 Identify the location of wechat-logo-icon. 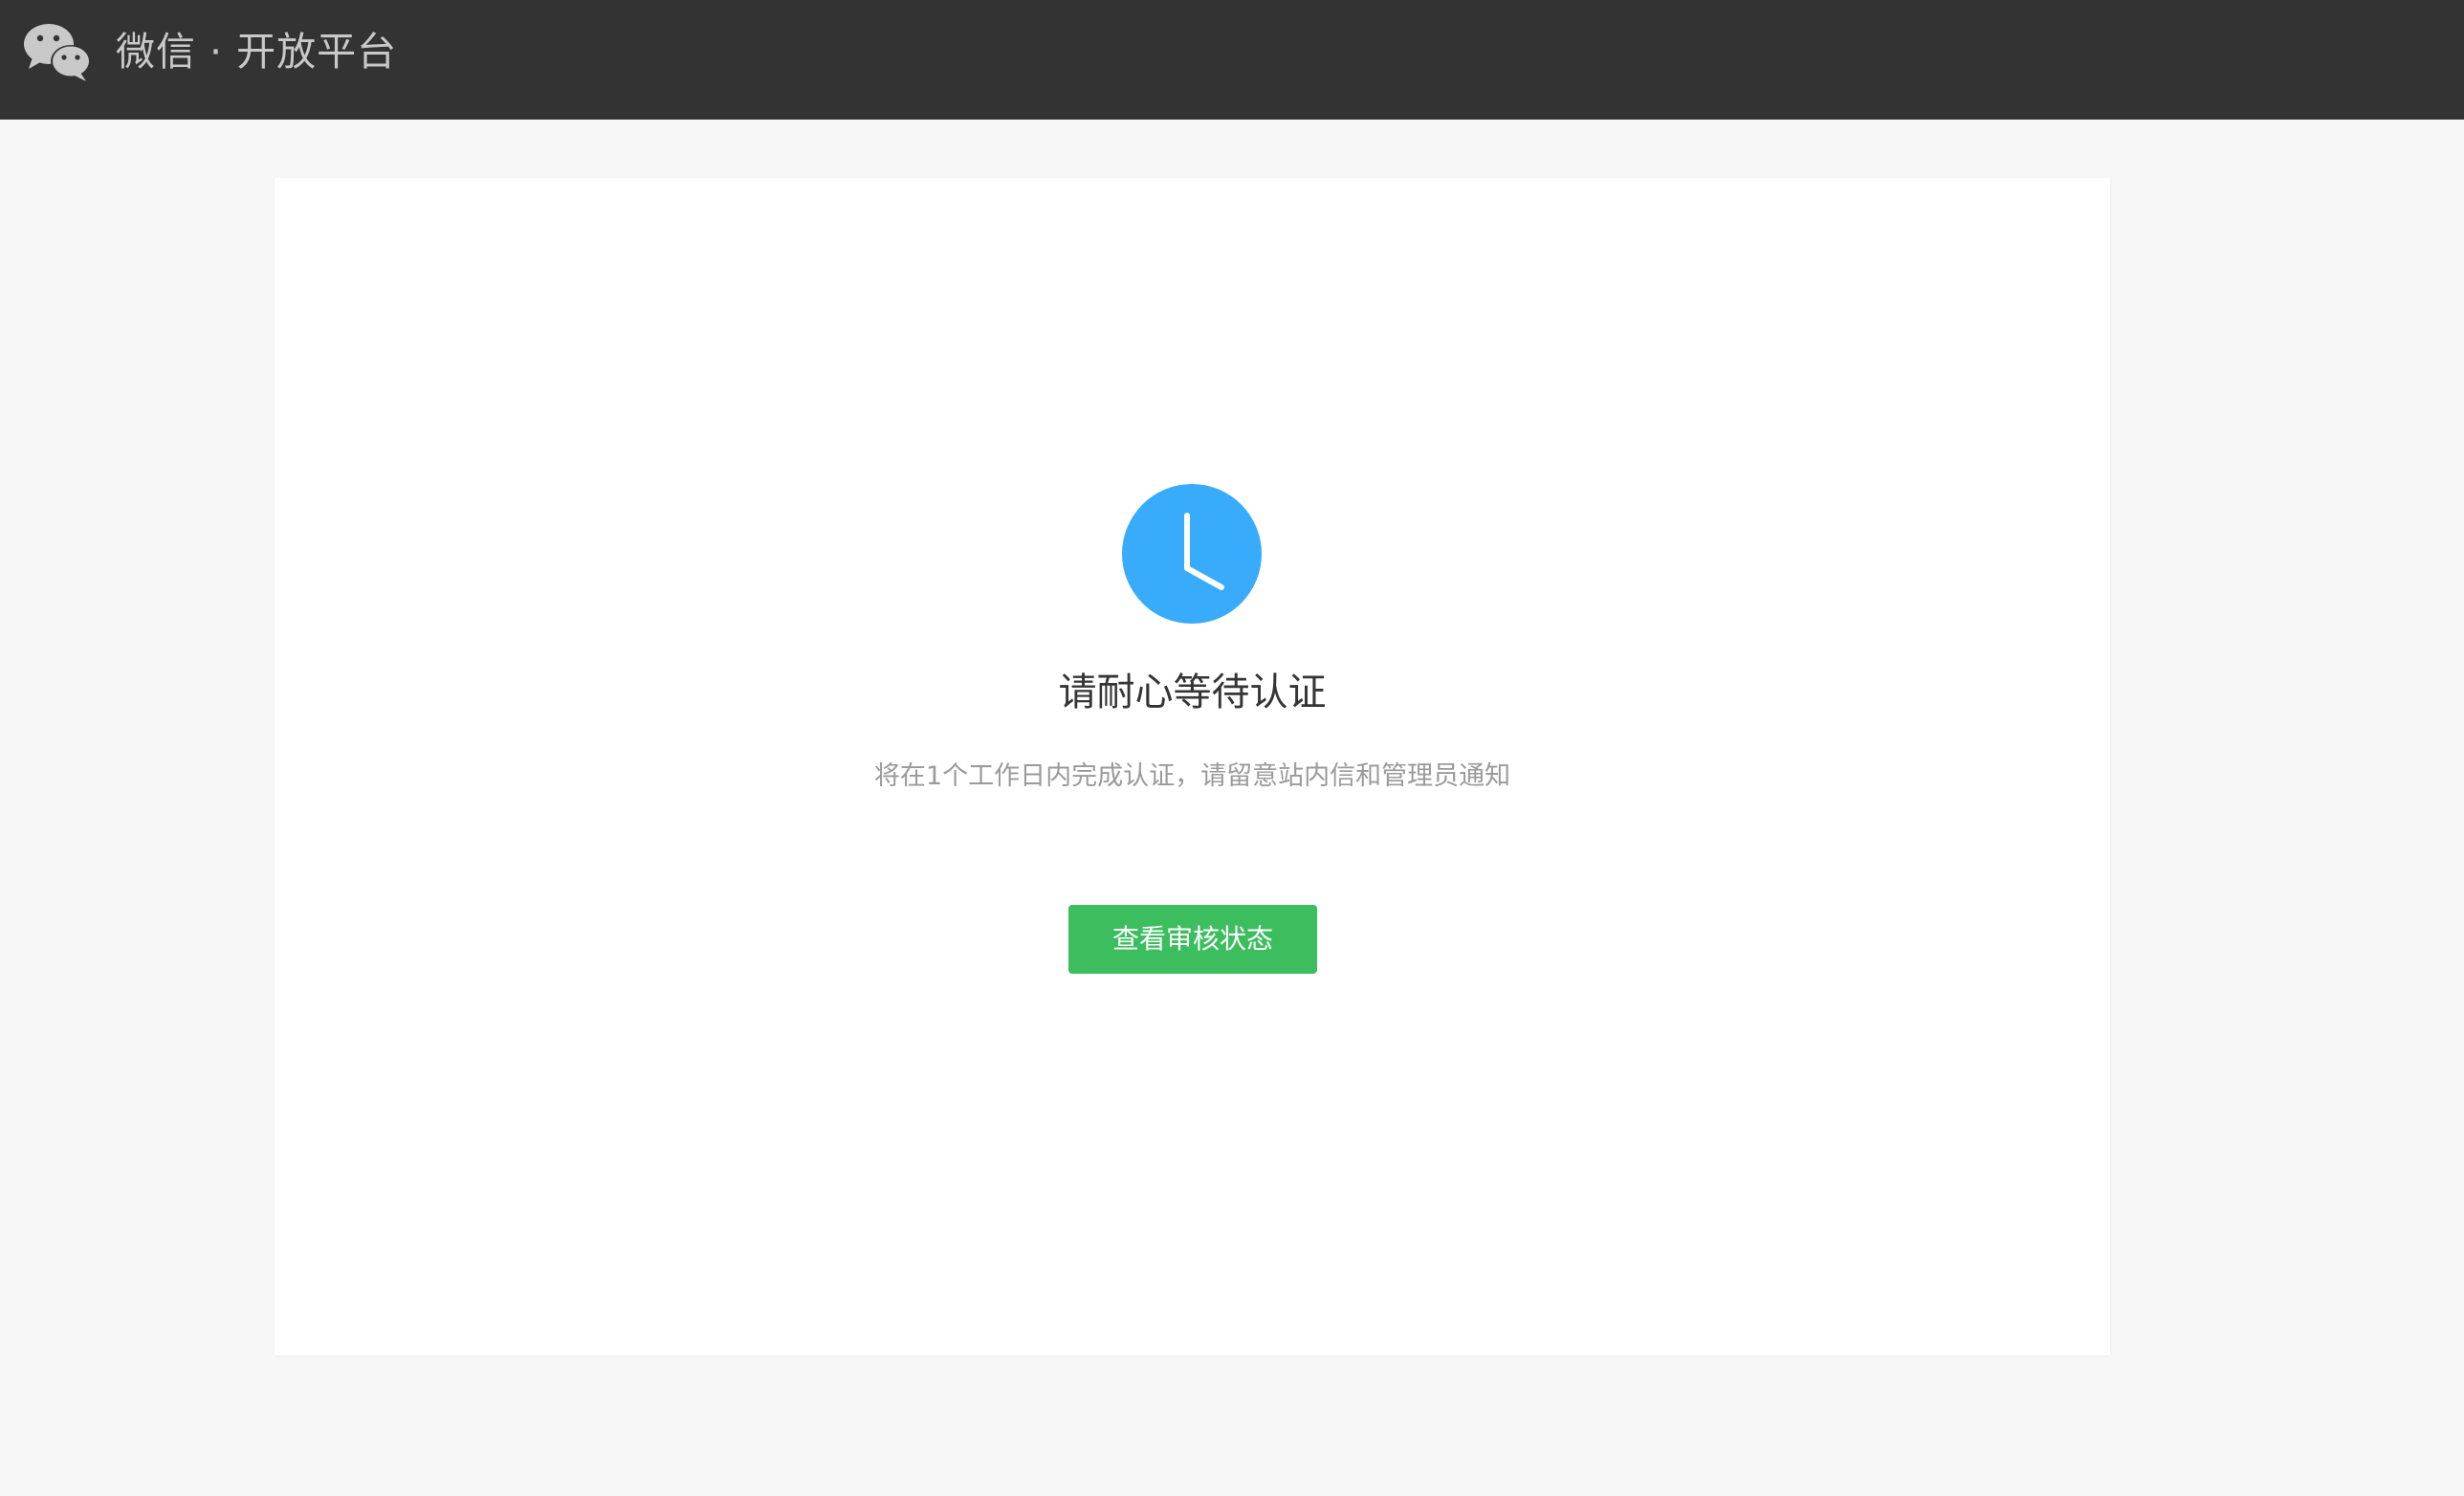
(57, 51).